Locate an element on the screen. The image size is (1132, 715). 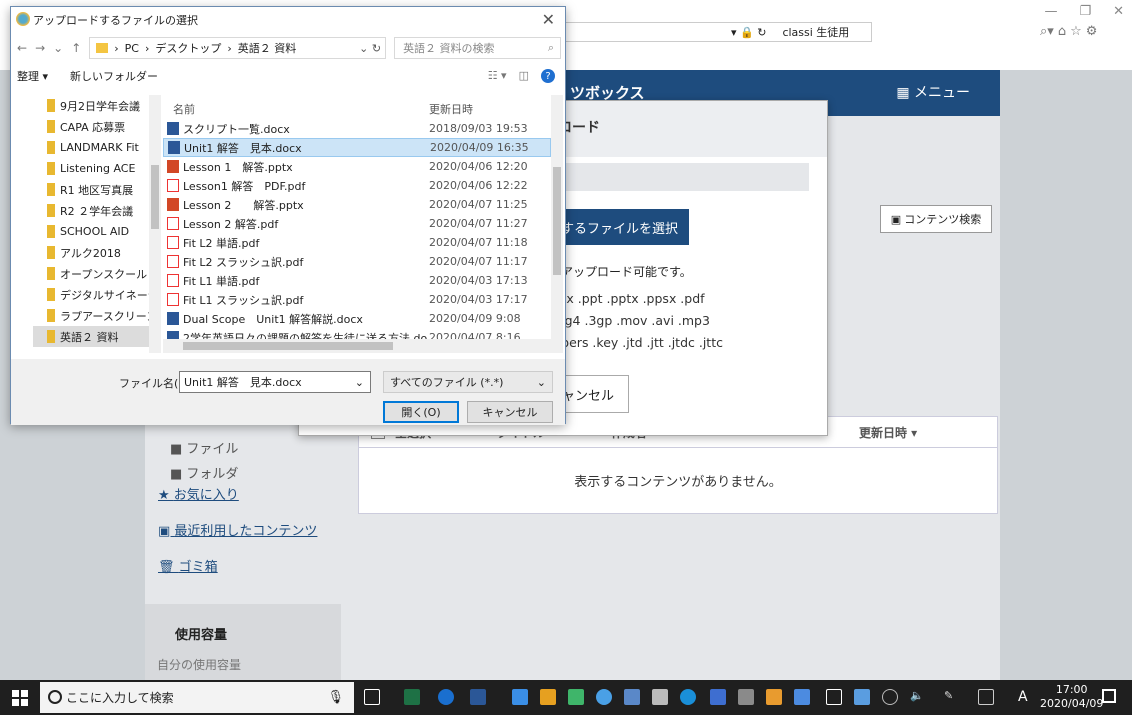
help-icon: ? is located at coordinates (548, 76).